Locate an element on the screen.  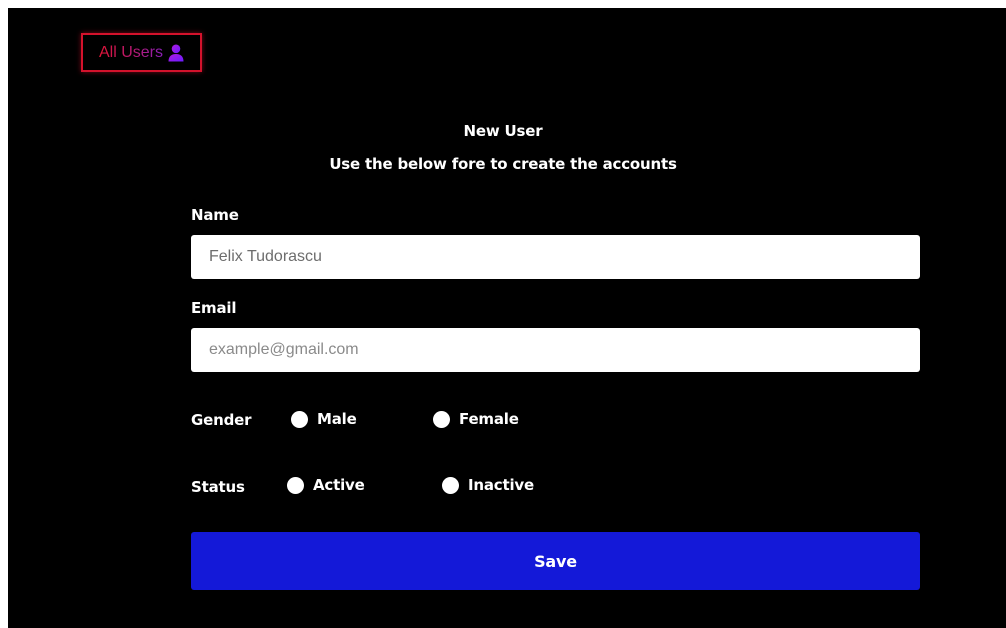
status-option-label: Inactive is located at coordinates (501, 485).